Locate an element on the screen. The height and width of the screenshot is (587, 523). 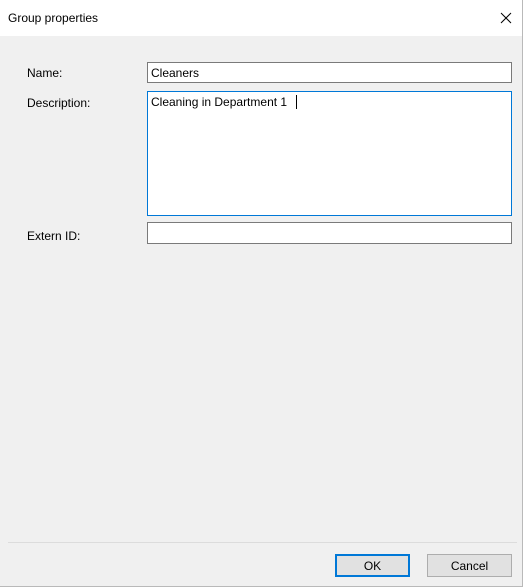
description-textarea: Cleaning in Department 1 is located at coordinates (329, 153).